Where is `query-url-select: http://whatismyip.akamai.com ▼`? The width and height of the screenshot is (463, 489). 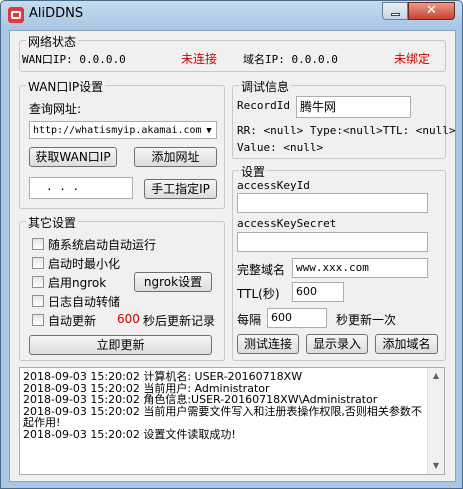
query-url-select: http://whatismyip.akamai.com ▼ is located at coordinates (123, 130).